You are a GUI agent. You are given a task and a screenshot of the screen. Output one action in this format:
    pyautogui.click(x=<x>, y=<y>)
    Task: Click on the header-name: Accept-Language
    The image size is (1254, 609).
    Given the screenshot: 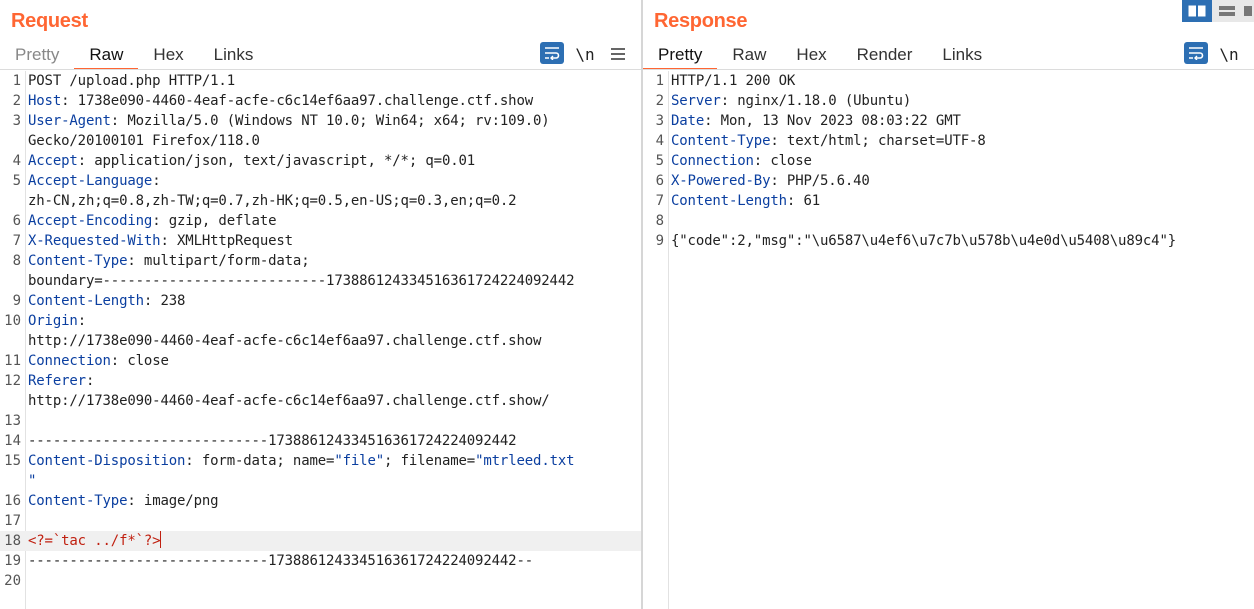 What is the action you would take?
    pyautogui.click(x=90, y=181)
    